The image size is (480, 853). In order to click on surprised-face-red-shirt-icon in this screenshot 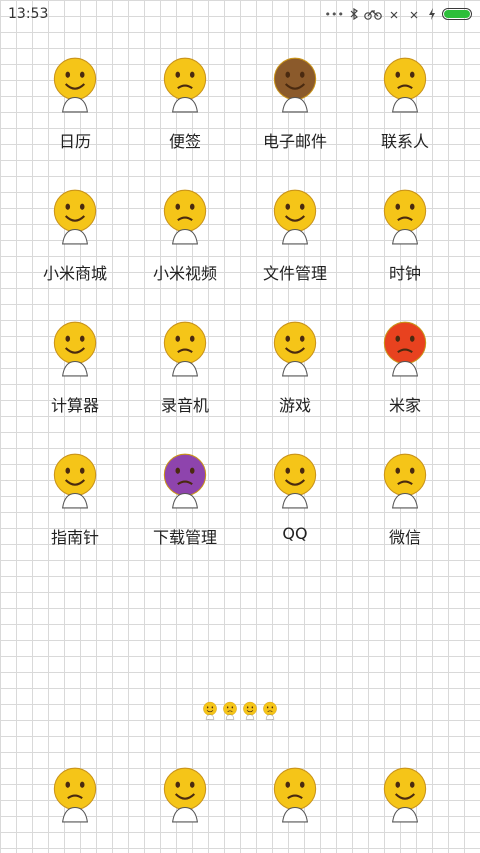, I will do `click(295, 215)`.